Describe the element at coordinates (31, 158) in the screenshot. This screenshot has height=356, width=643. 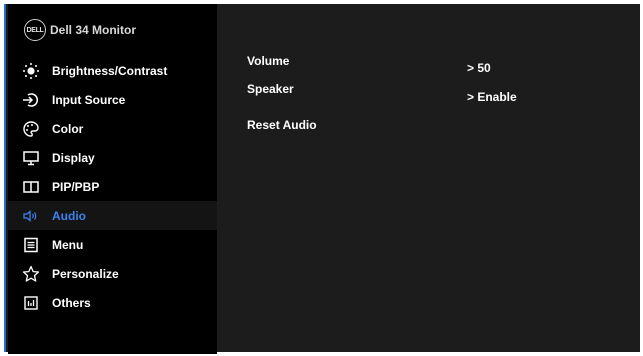
I see `display-monitor-icon` at that location.